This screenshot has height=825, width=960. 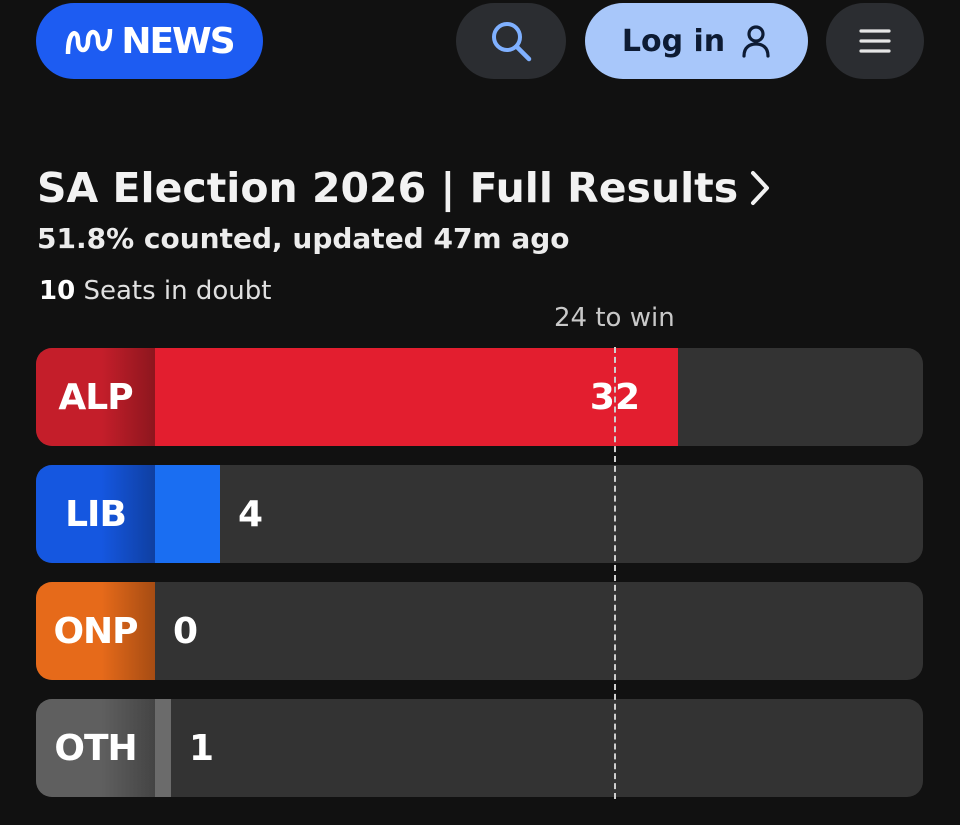 I want to click on seats-in-doubt-count: 10, so click(x=57, y=291).